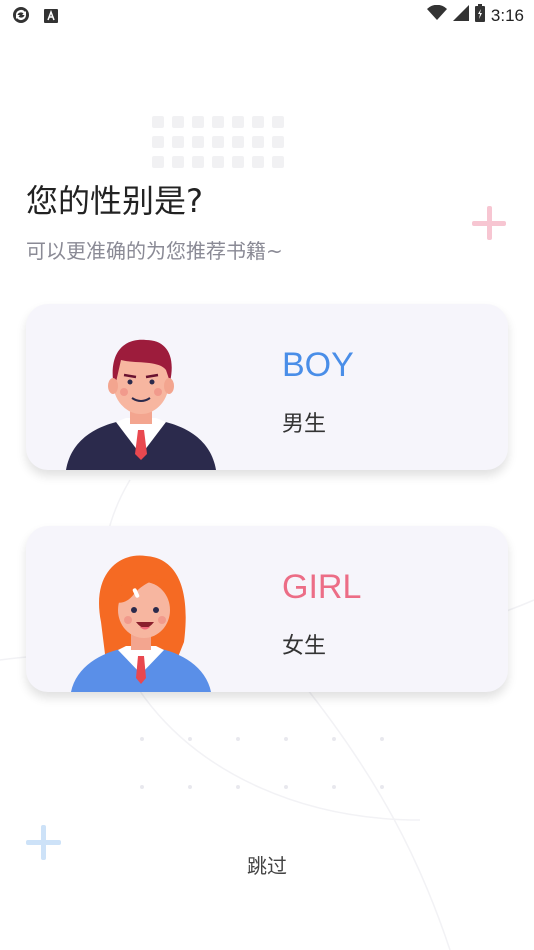  Describe the element at coordinates (507, 15) in the screenshot. I see `clock: 3:16` at that location.